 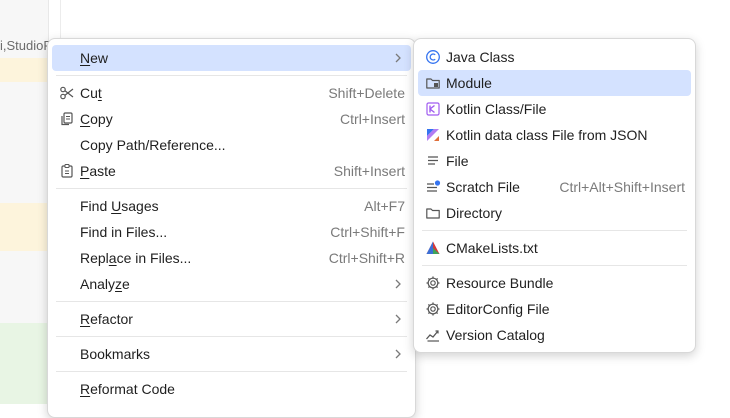 I want to click on scissors-icon, so click(x=67, y=93).